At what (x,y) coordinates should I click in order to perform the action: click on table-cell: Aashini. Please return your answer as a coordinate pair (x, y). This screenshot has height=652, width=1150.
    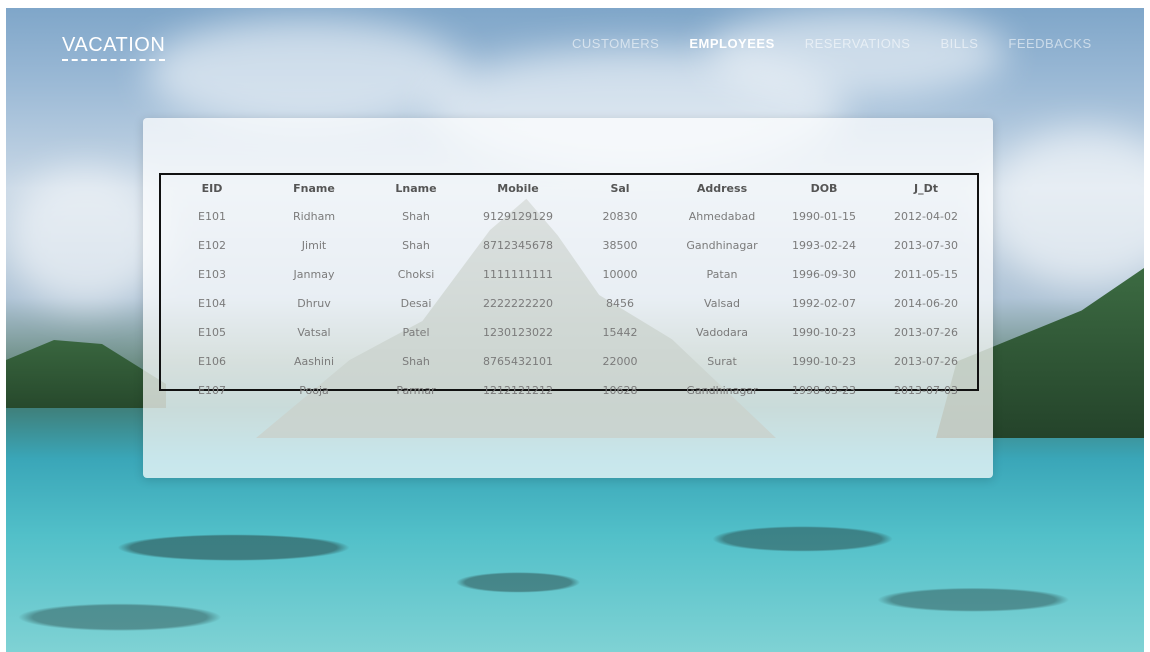
    Looking at the image, I should click on (314, 361).